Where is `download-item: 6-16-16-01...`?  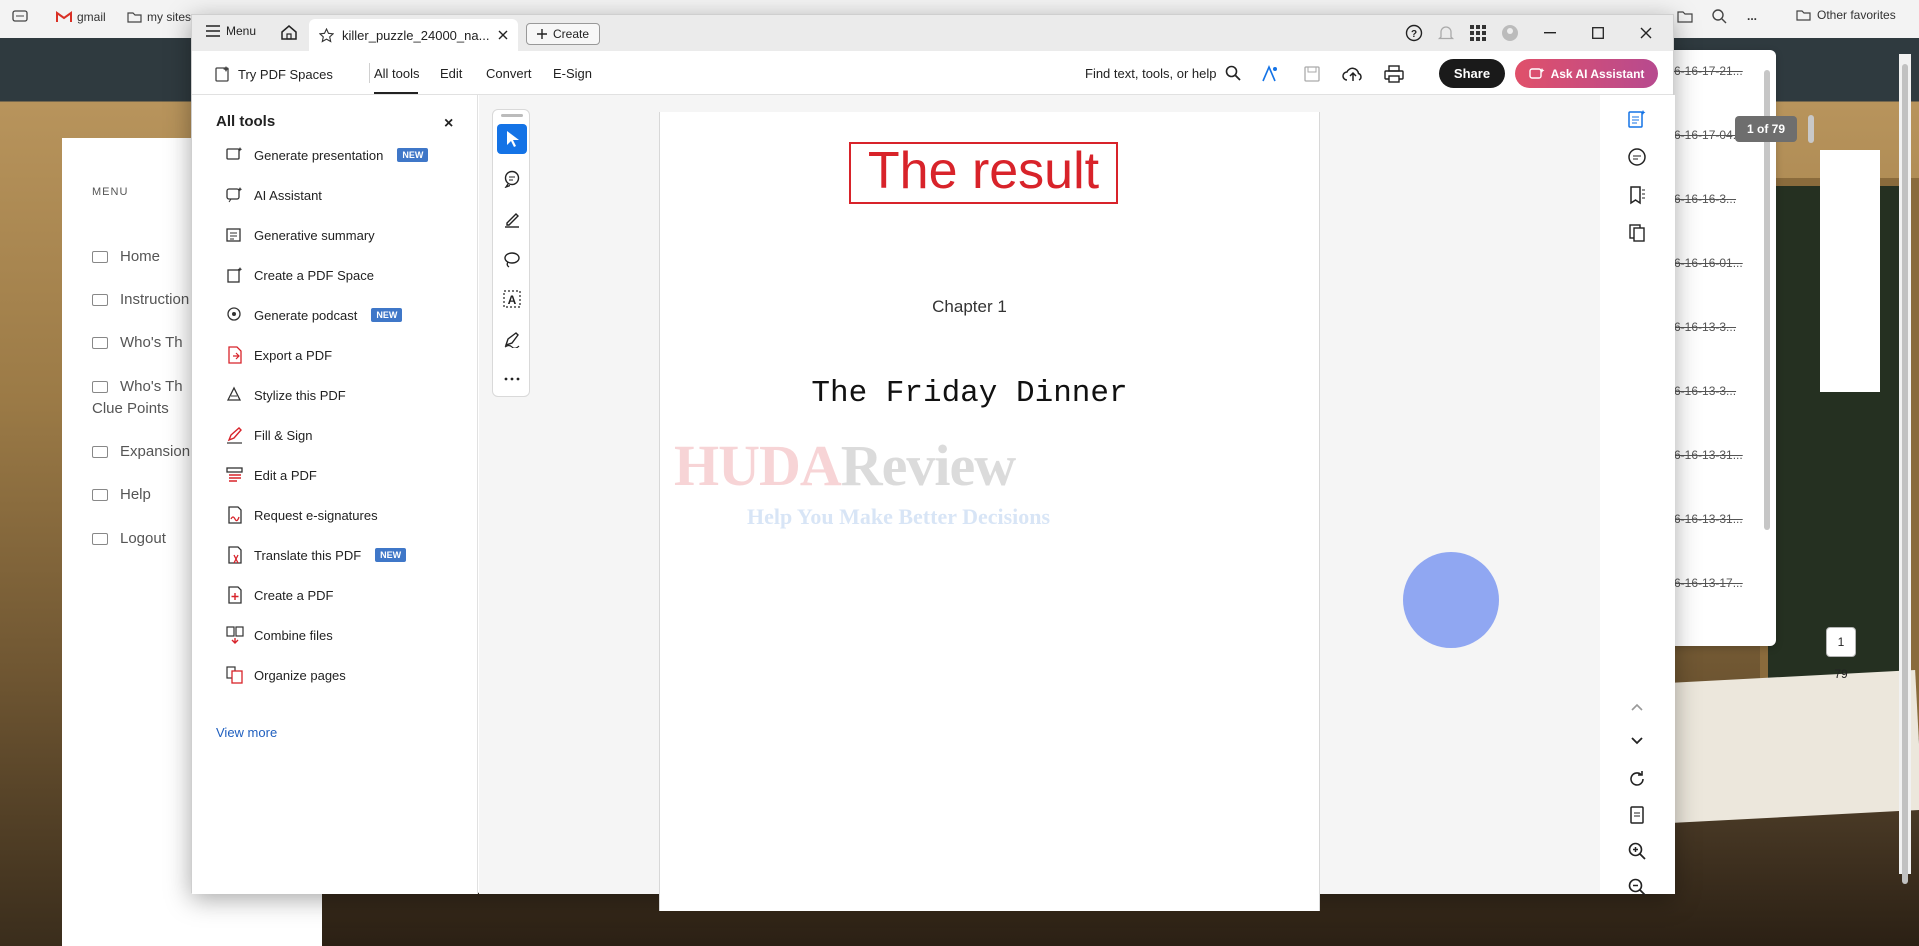
download-item: 6-16-16-01... is located at coordinates (1708, 263).